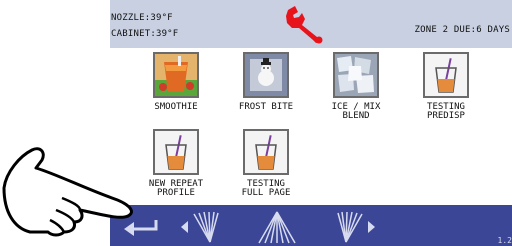  I want to click on menu-item-label: NEW REPEAT PROFILE, so click(176, 188).